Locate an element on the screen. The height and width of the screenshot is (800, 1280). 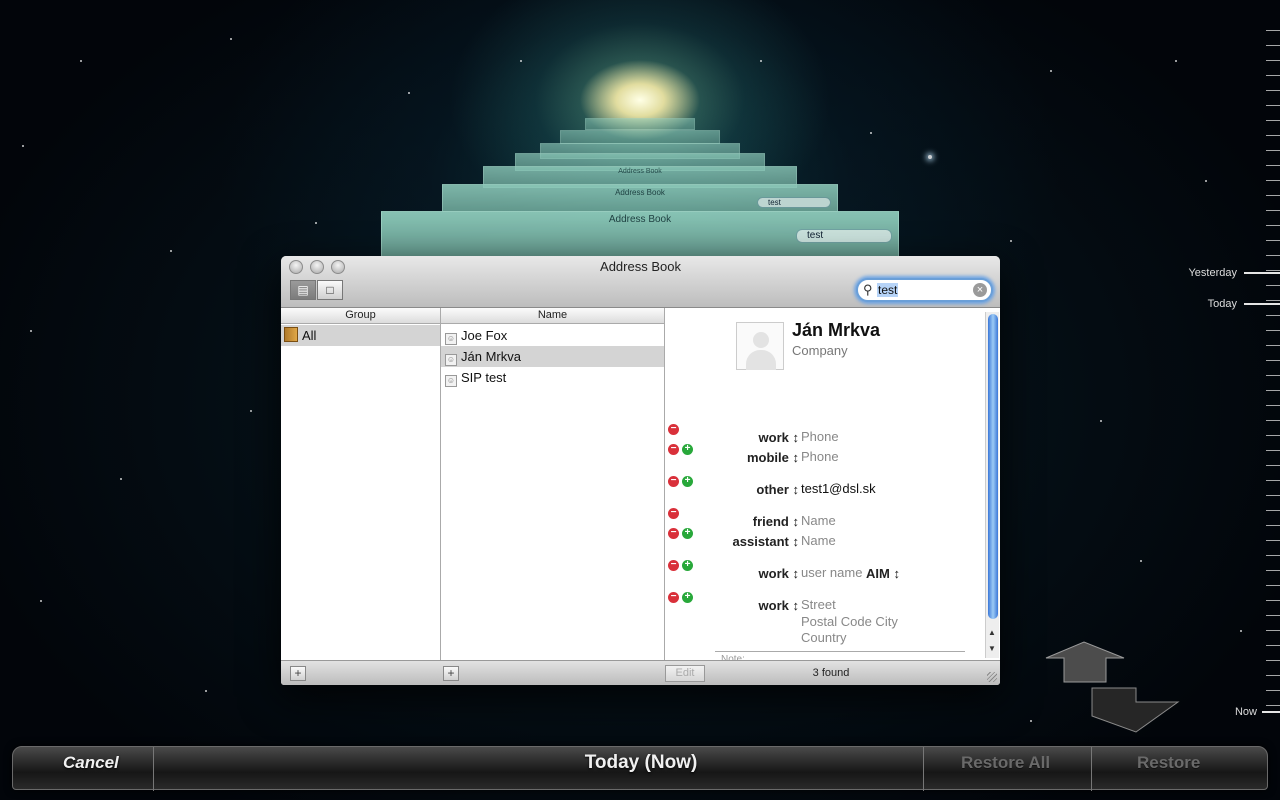
group-column-header: Group is located at coordinates (360, 316).